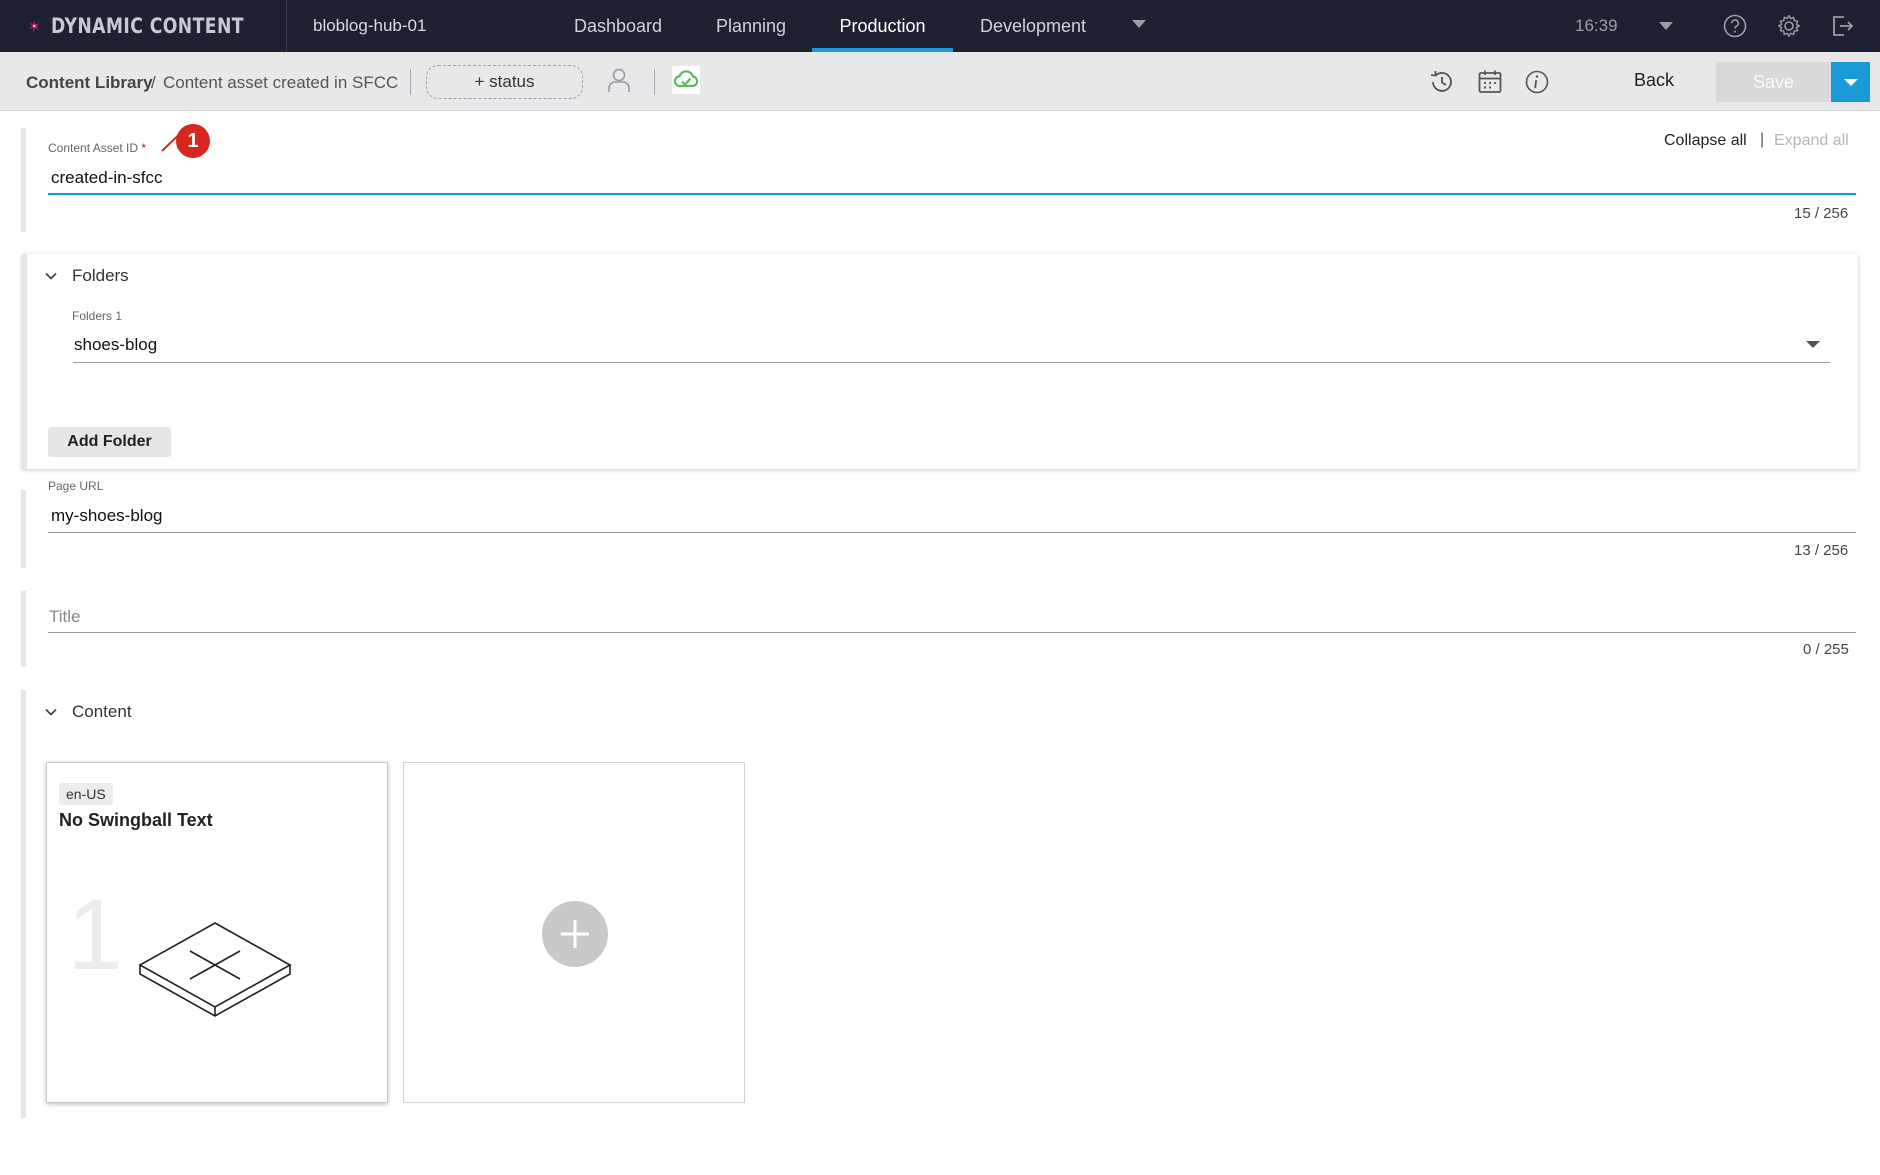 The height and width of the screenshot is (1175, 1880). What do you see at coordinates (1139, 24) in the screenshot?
I see `more-tabs-caret` at bounding box center [1139, 24].